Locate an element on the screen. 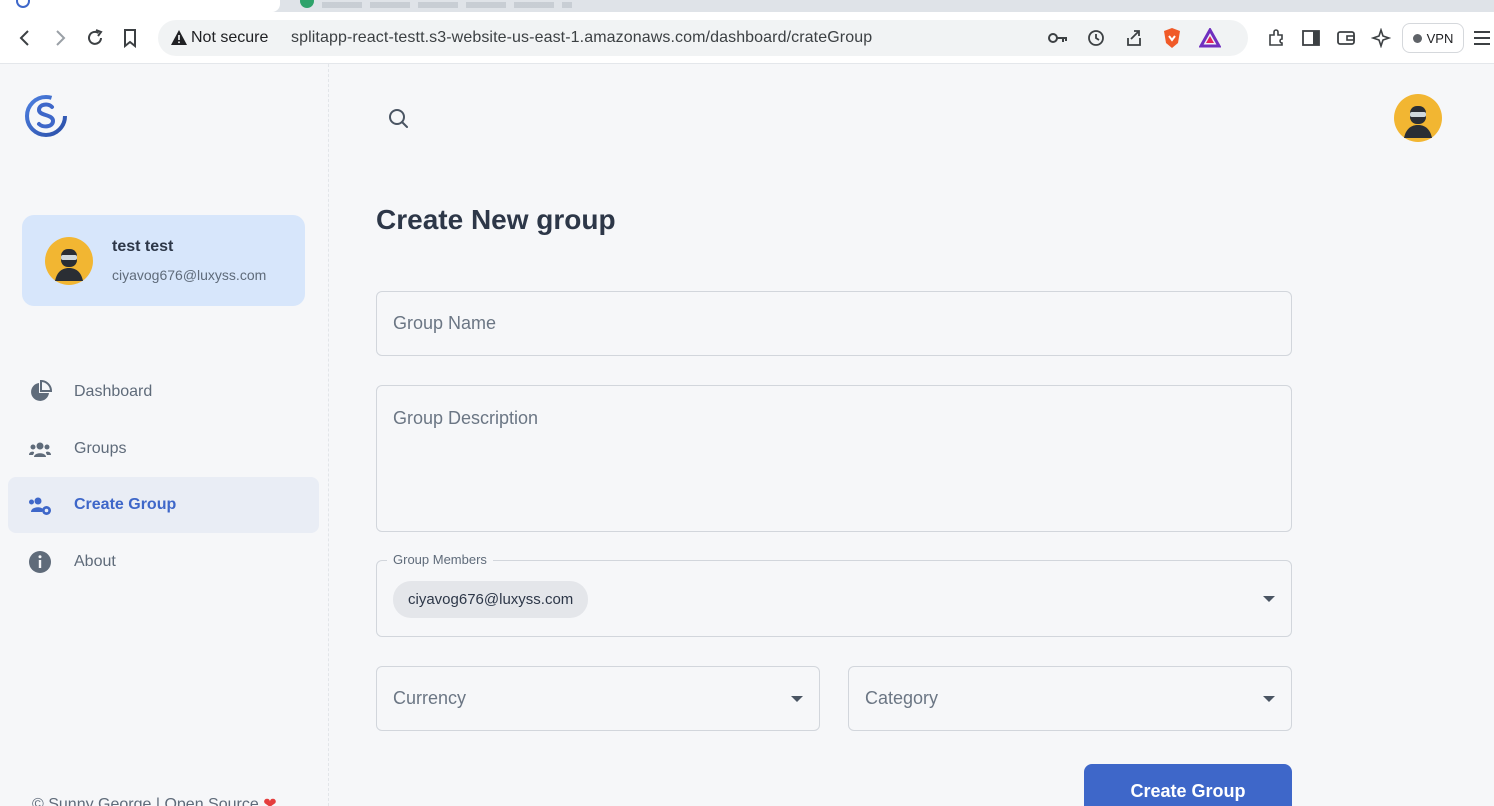 The image size is (1494, 806). footer-credit: © Sunny George | Open Source ❤ is located at coordinates (154, 800).